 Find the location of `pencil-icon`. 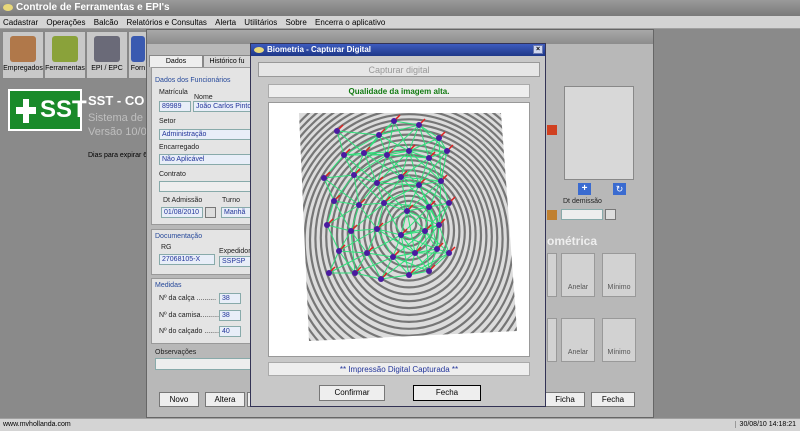

pencil-icon is located at coordinates (552, 215).